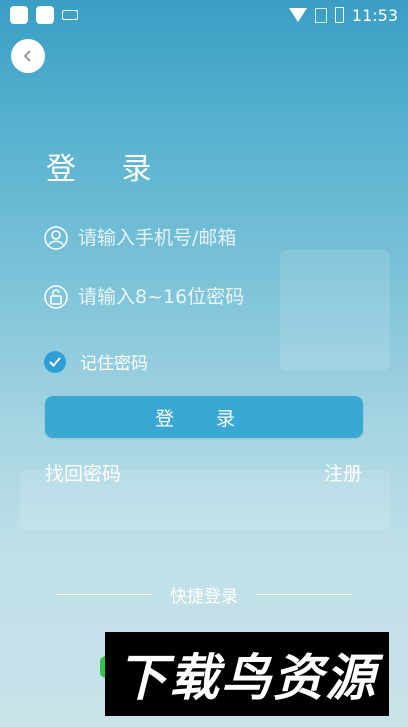 The height and width of the screenshot is (727, 408). I want to click on status-icons-right: 11:53, so click(343, 15).